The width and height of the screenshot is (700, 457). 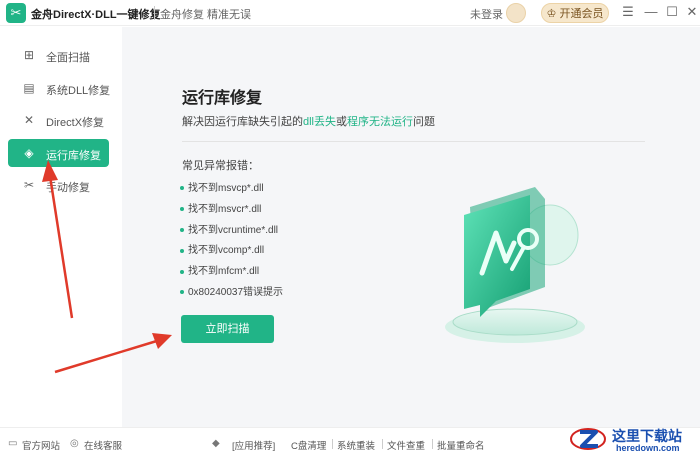 What do you see at coordinates (29, 153) in the screenshot?
I see `runtime-icon: ◈` at bounding box center [29, 153].